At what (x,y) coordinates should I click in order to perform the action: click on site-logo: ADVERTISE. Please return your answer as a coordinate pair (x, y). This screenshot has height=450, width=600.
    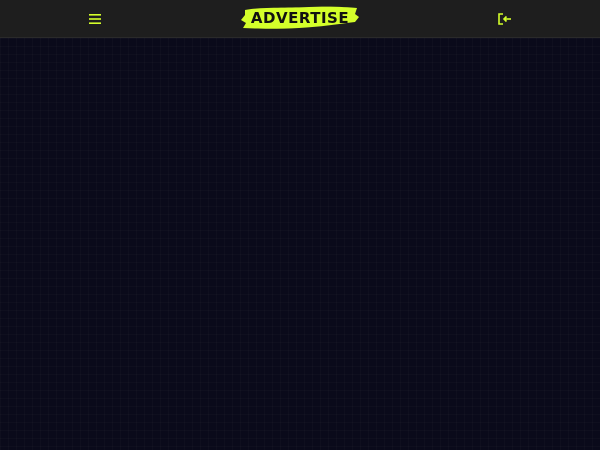
    Looking at the image, I should click on (300, 18).